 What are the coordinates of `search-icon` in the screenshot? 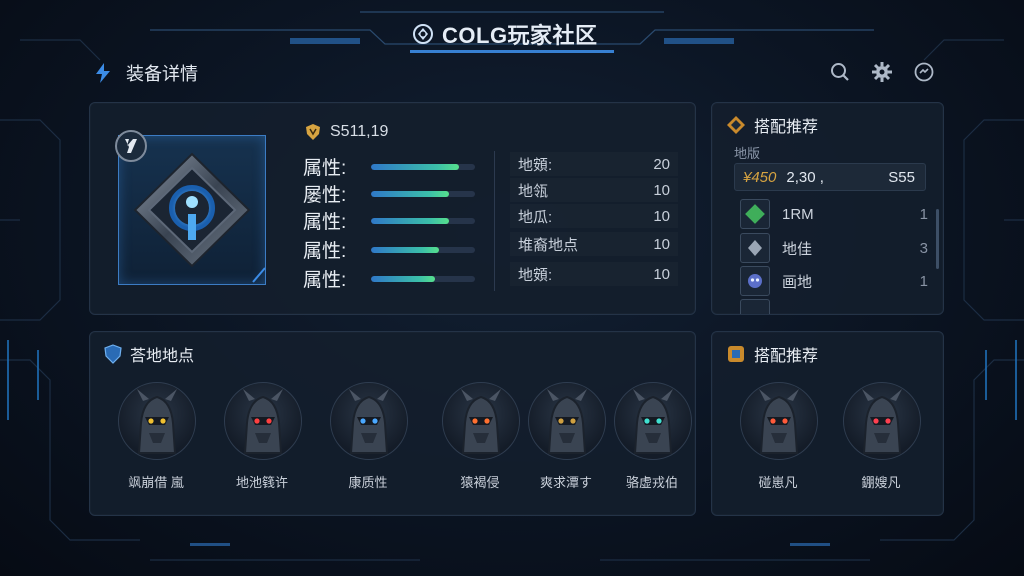 It's located at (840, 72).